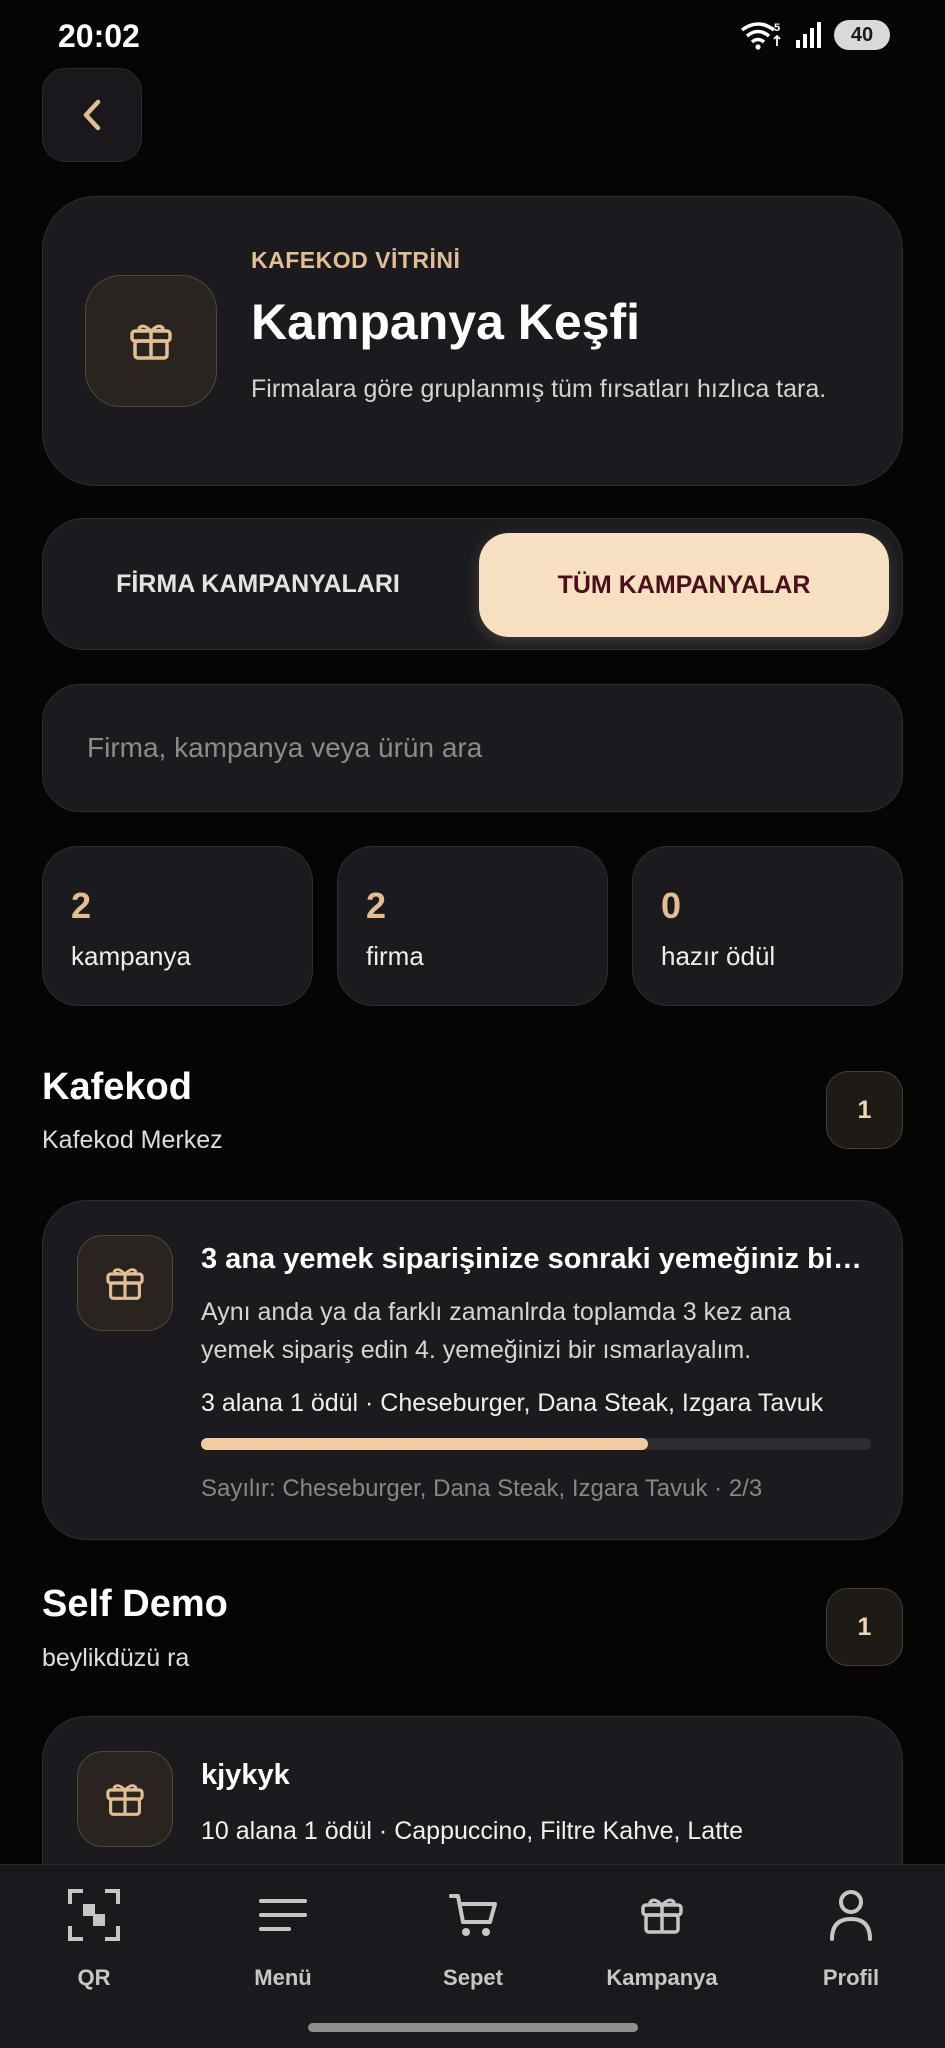 This screenshot has height=2048, width=945. I want to click on stat-label: hazır ödül, so click(718, 956).